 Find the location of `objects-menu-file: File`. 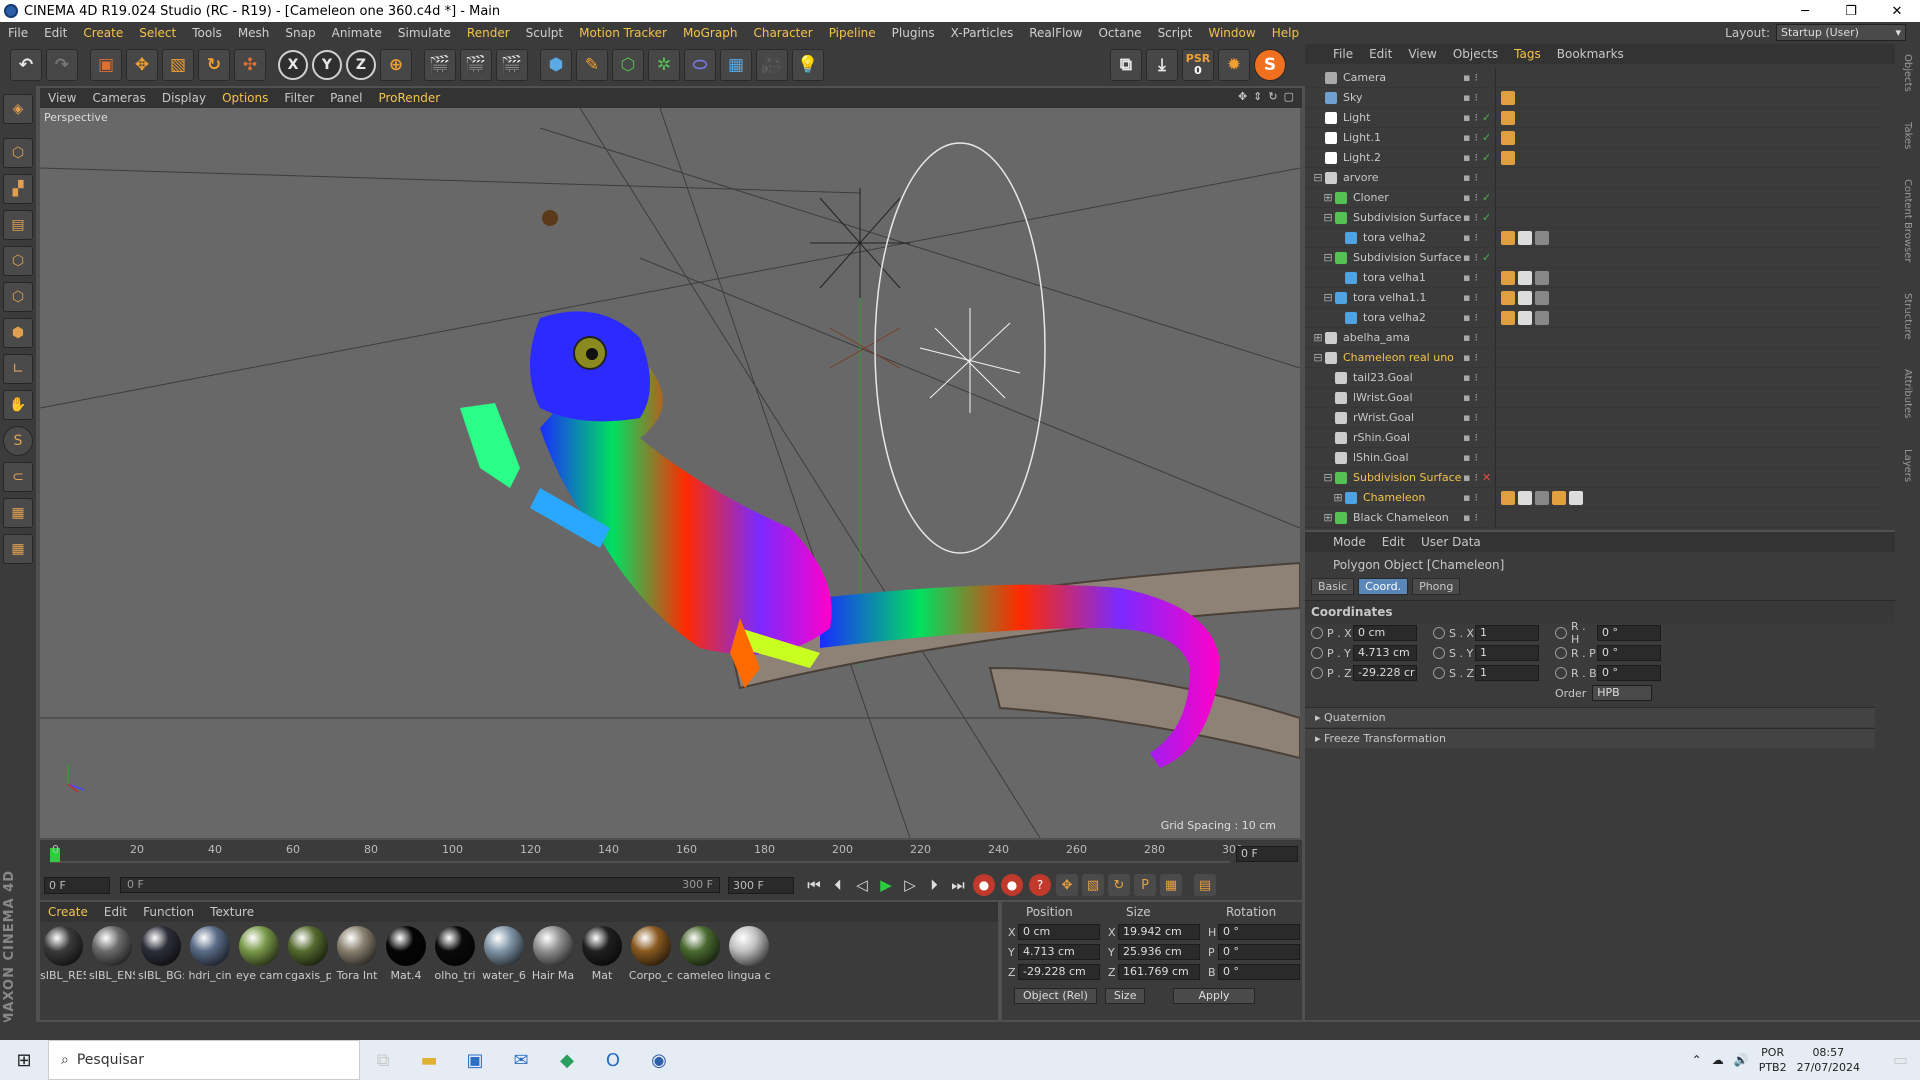

objects-menu-file: File is located at coordinates (1343, 54).